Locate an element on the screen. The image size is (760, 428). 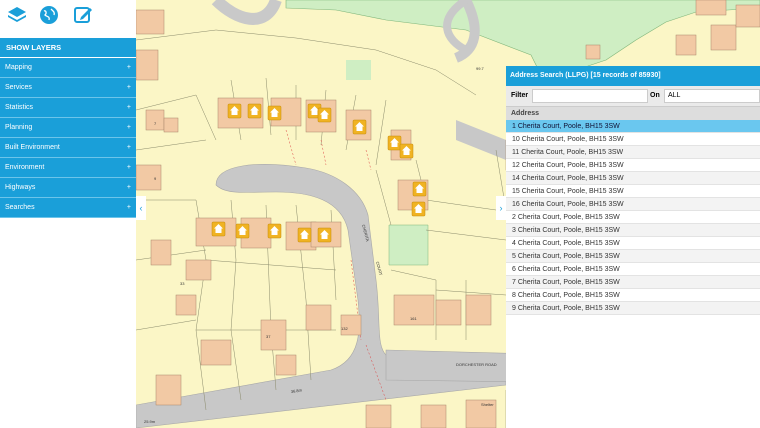
show-layers-header: SHOW LAYERS is located at coordinates (68, 48).